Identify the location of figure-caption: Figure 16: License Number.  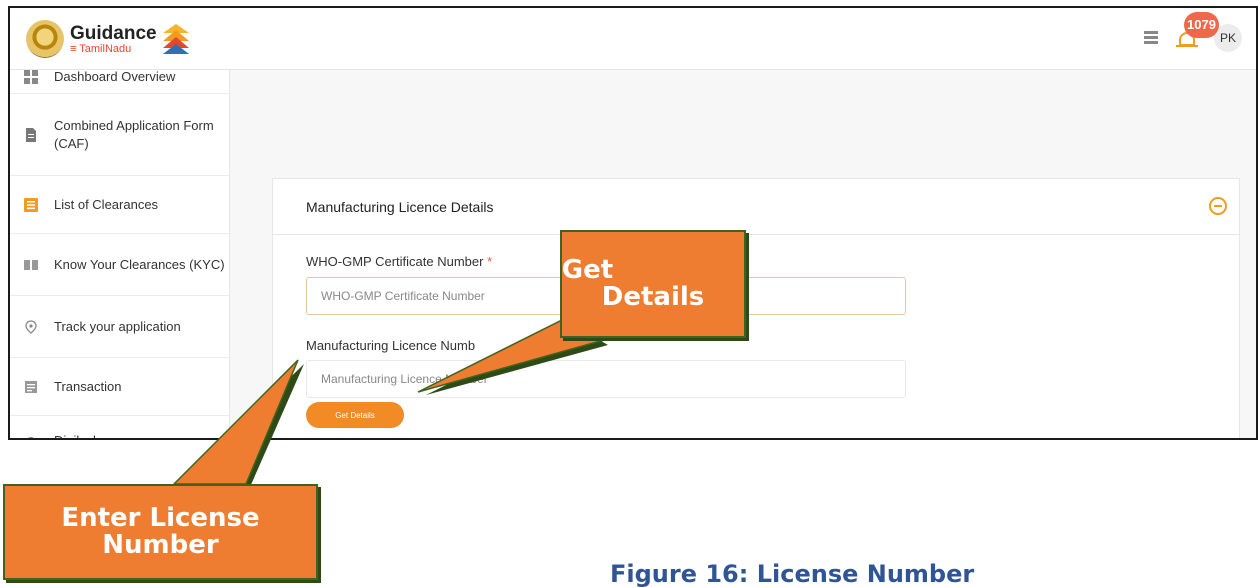
(792, 573).